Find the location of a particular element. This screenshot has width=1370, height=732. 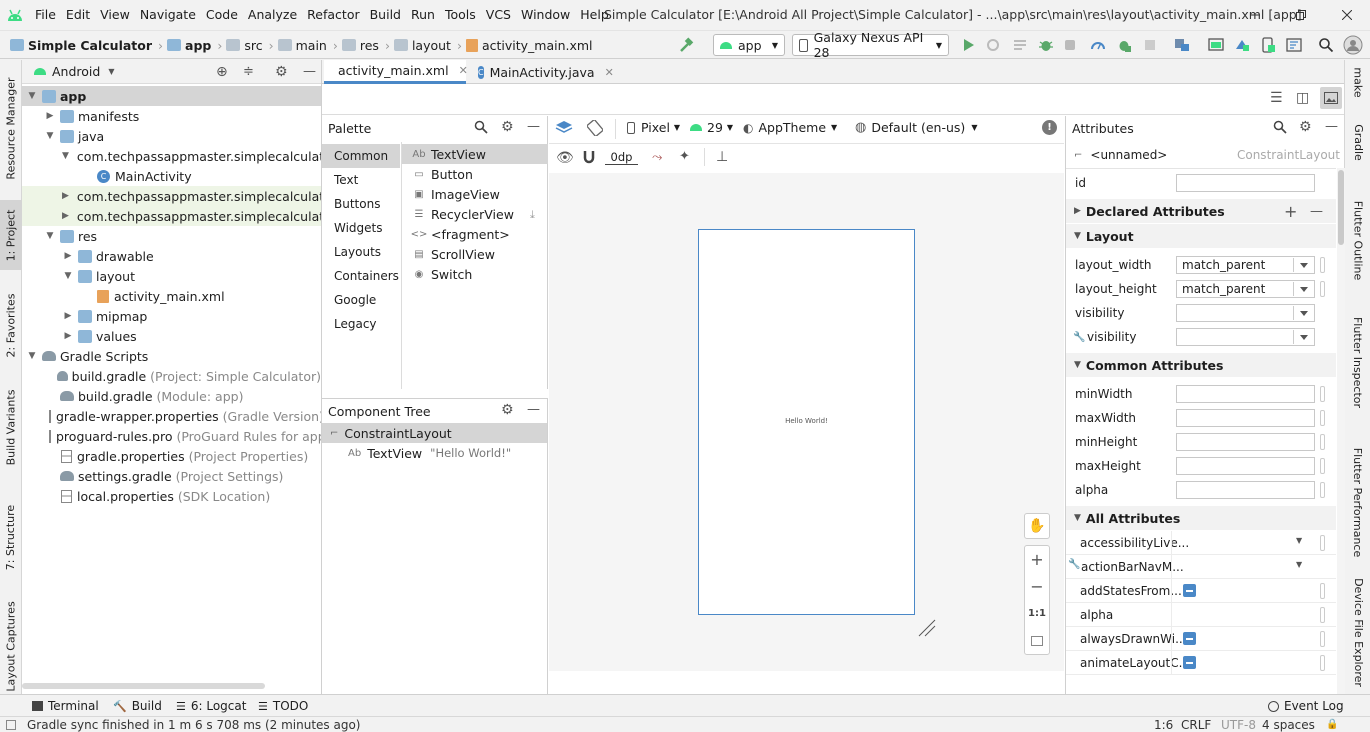

split-view-icon: ◫ is located at coordinates (1302, 98).